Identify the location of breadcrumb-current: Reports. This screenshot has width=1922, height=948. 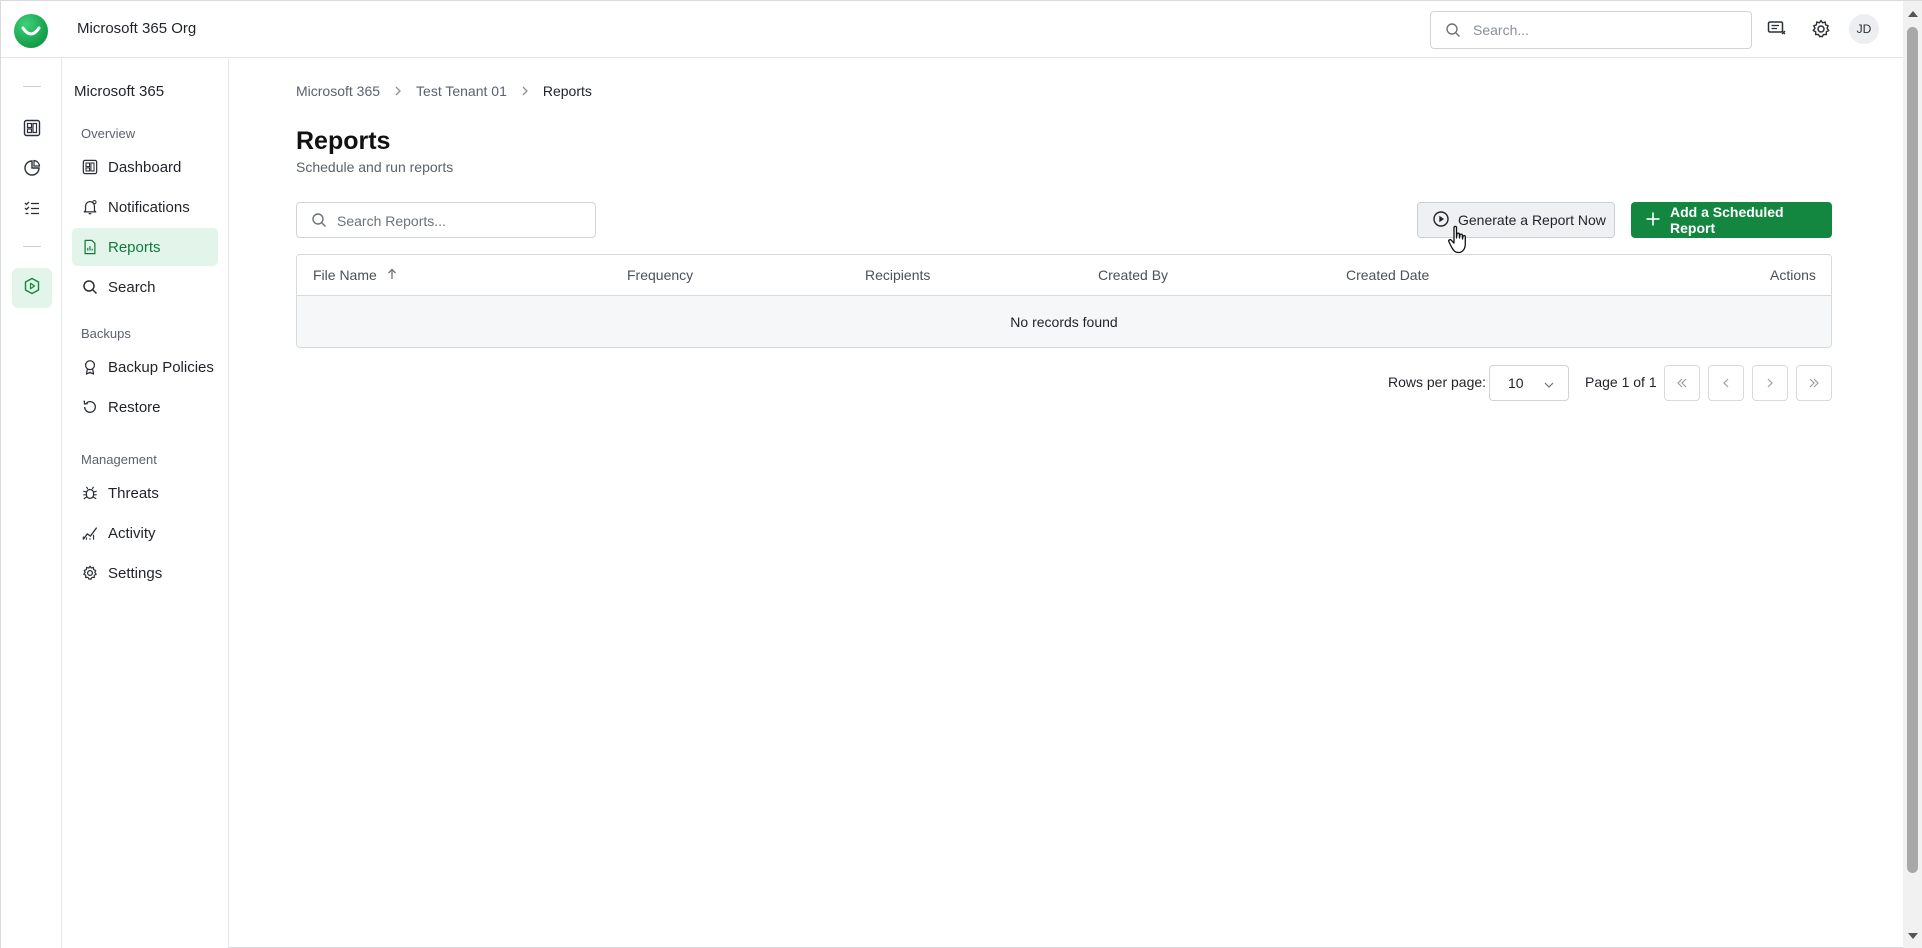
(567, 91).